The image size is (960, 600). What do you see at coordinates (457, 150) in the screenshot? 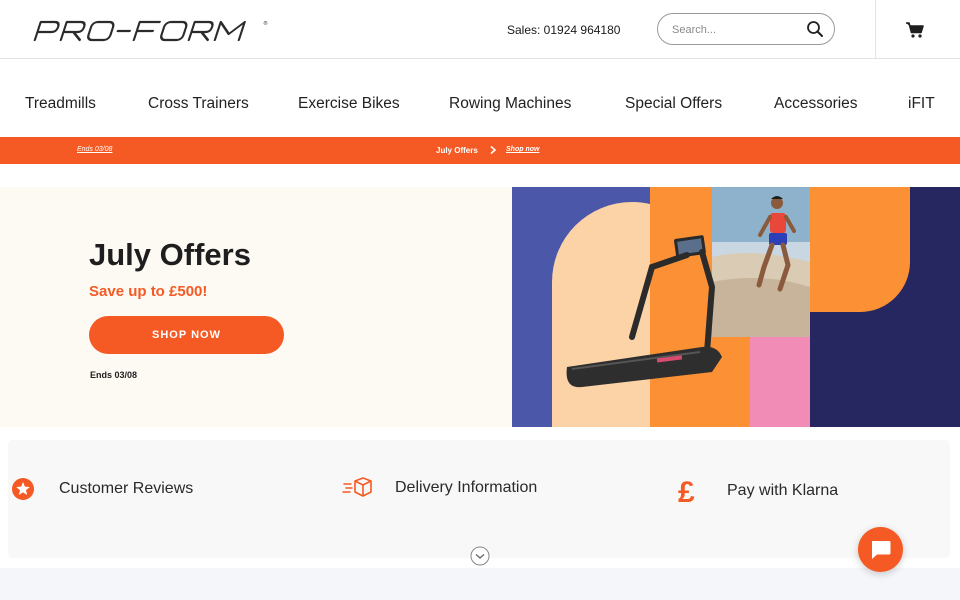
I see `promo-title: July Offers` at bounding box center [457, 150].